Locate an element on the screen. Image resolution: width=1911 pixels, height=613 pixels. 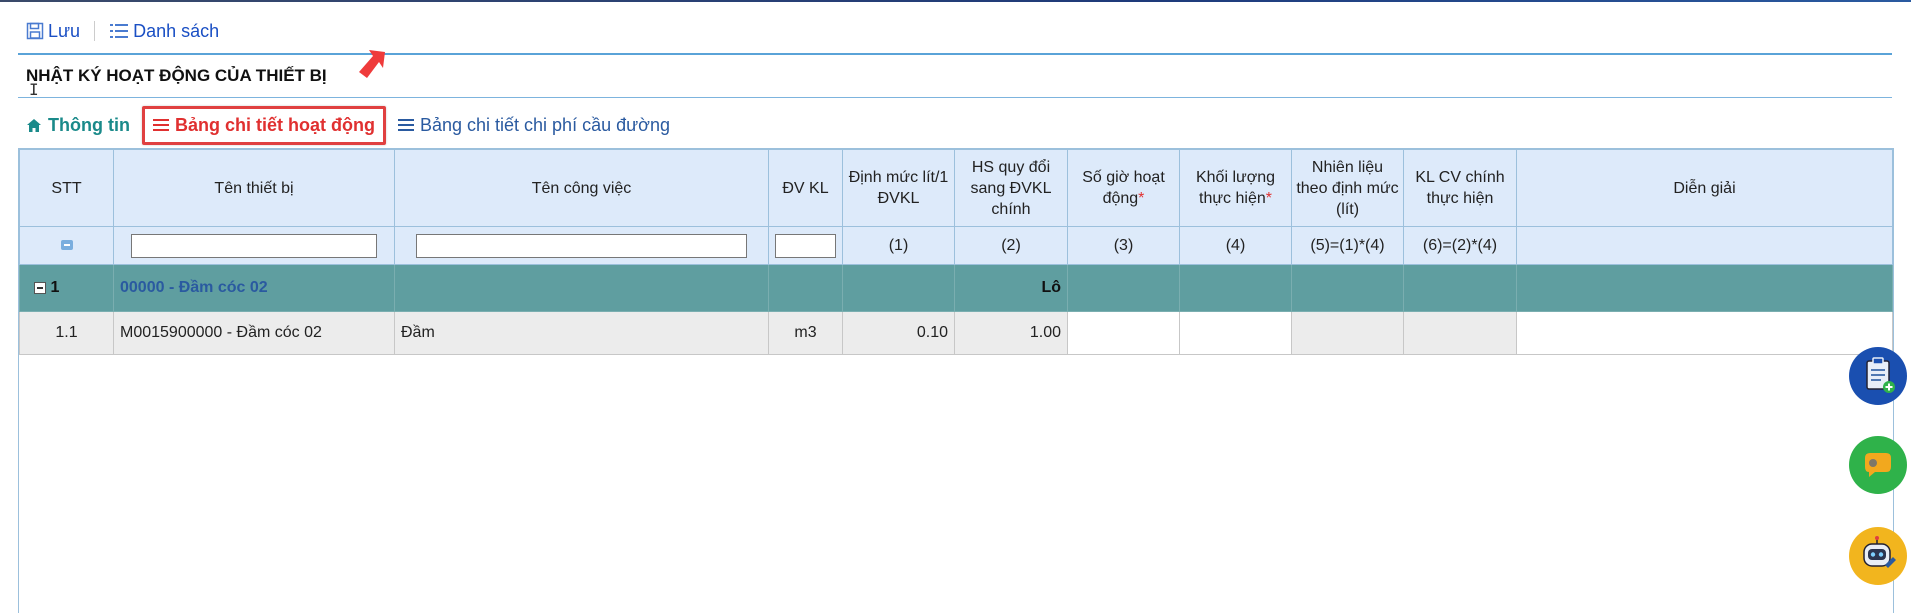
col-header-desc: Diễn giải is located at coordinates (1704, 188).